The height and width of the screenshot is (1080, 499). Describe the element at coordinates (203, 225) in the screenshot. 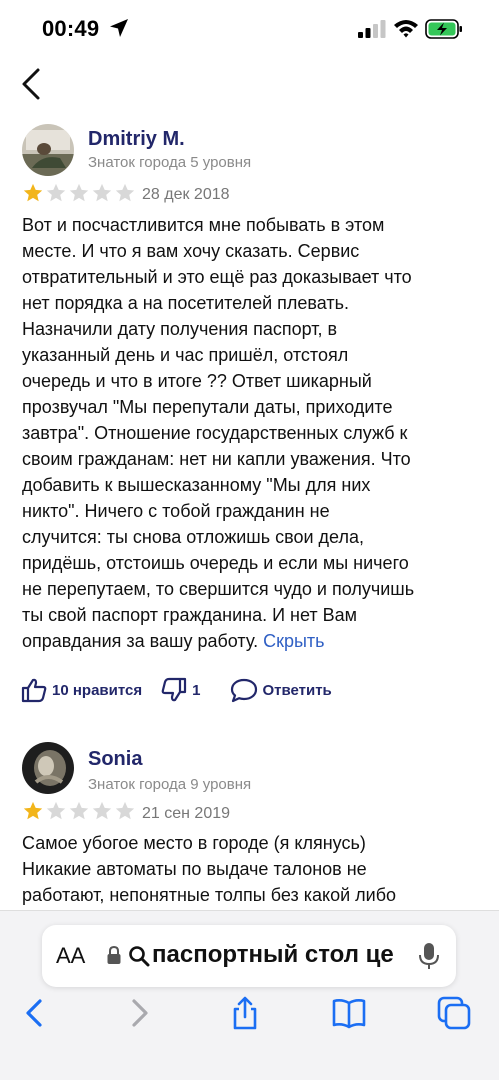

I see `review-text-line: Вот и посчастливится мне побывать в этом` at that location.